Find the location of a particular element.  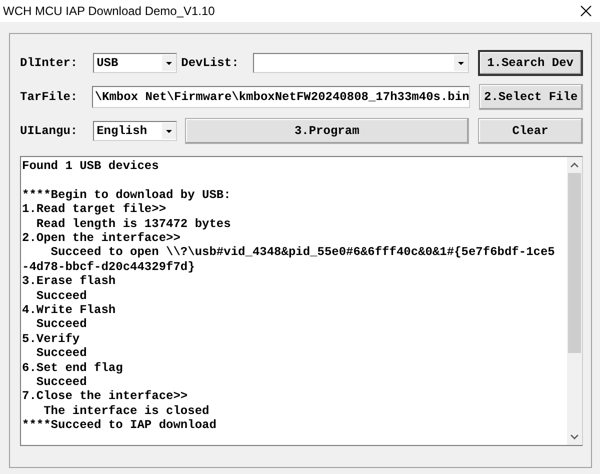

log-line: 7.Close the interface>> is located at coordinates (105, 396).